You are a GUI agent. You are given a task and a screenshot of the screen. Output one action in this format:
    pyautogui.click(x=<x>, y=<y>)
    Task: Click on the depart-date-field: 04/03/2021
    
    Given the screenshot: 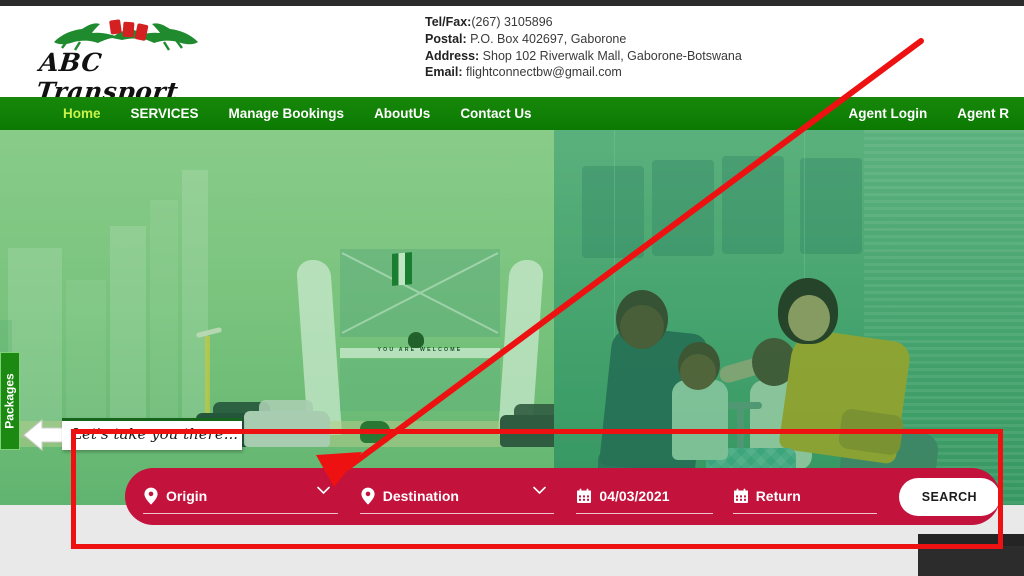 What is the action you would take?
    pyautogui.click(x=644, y=497)
    